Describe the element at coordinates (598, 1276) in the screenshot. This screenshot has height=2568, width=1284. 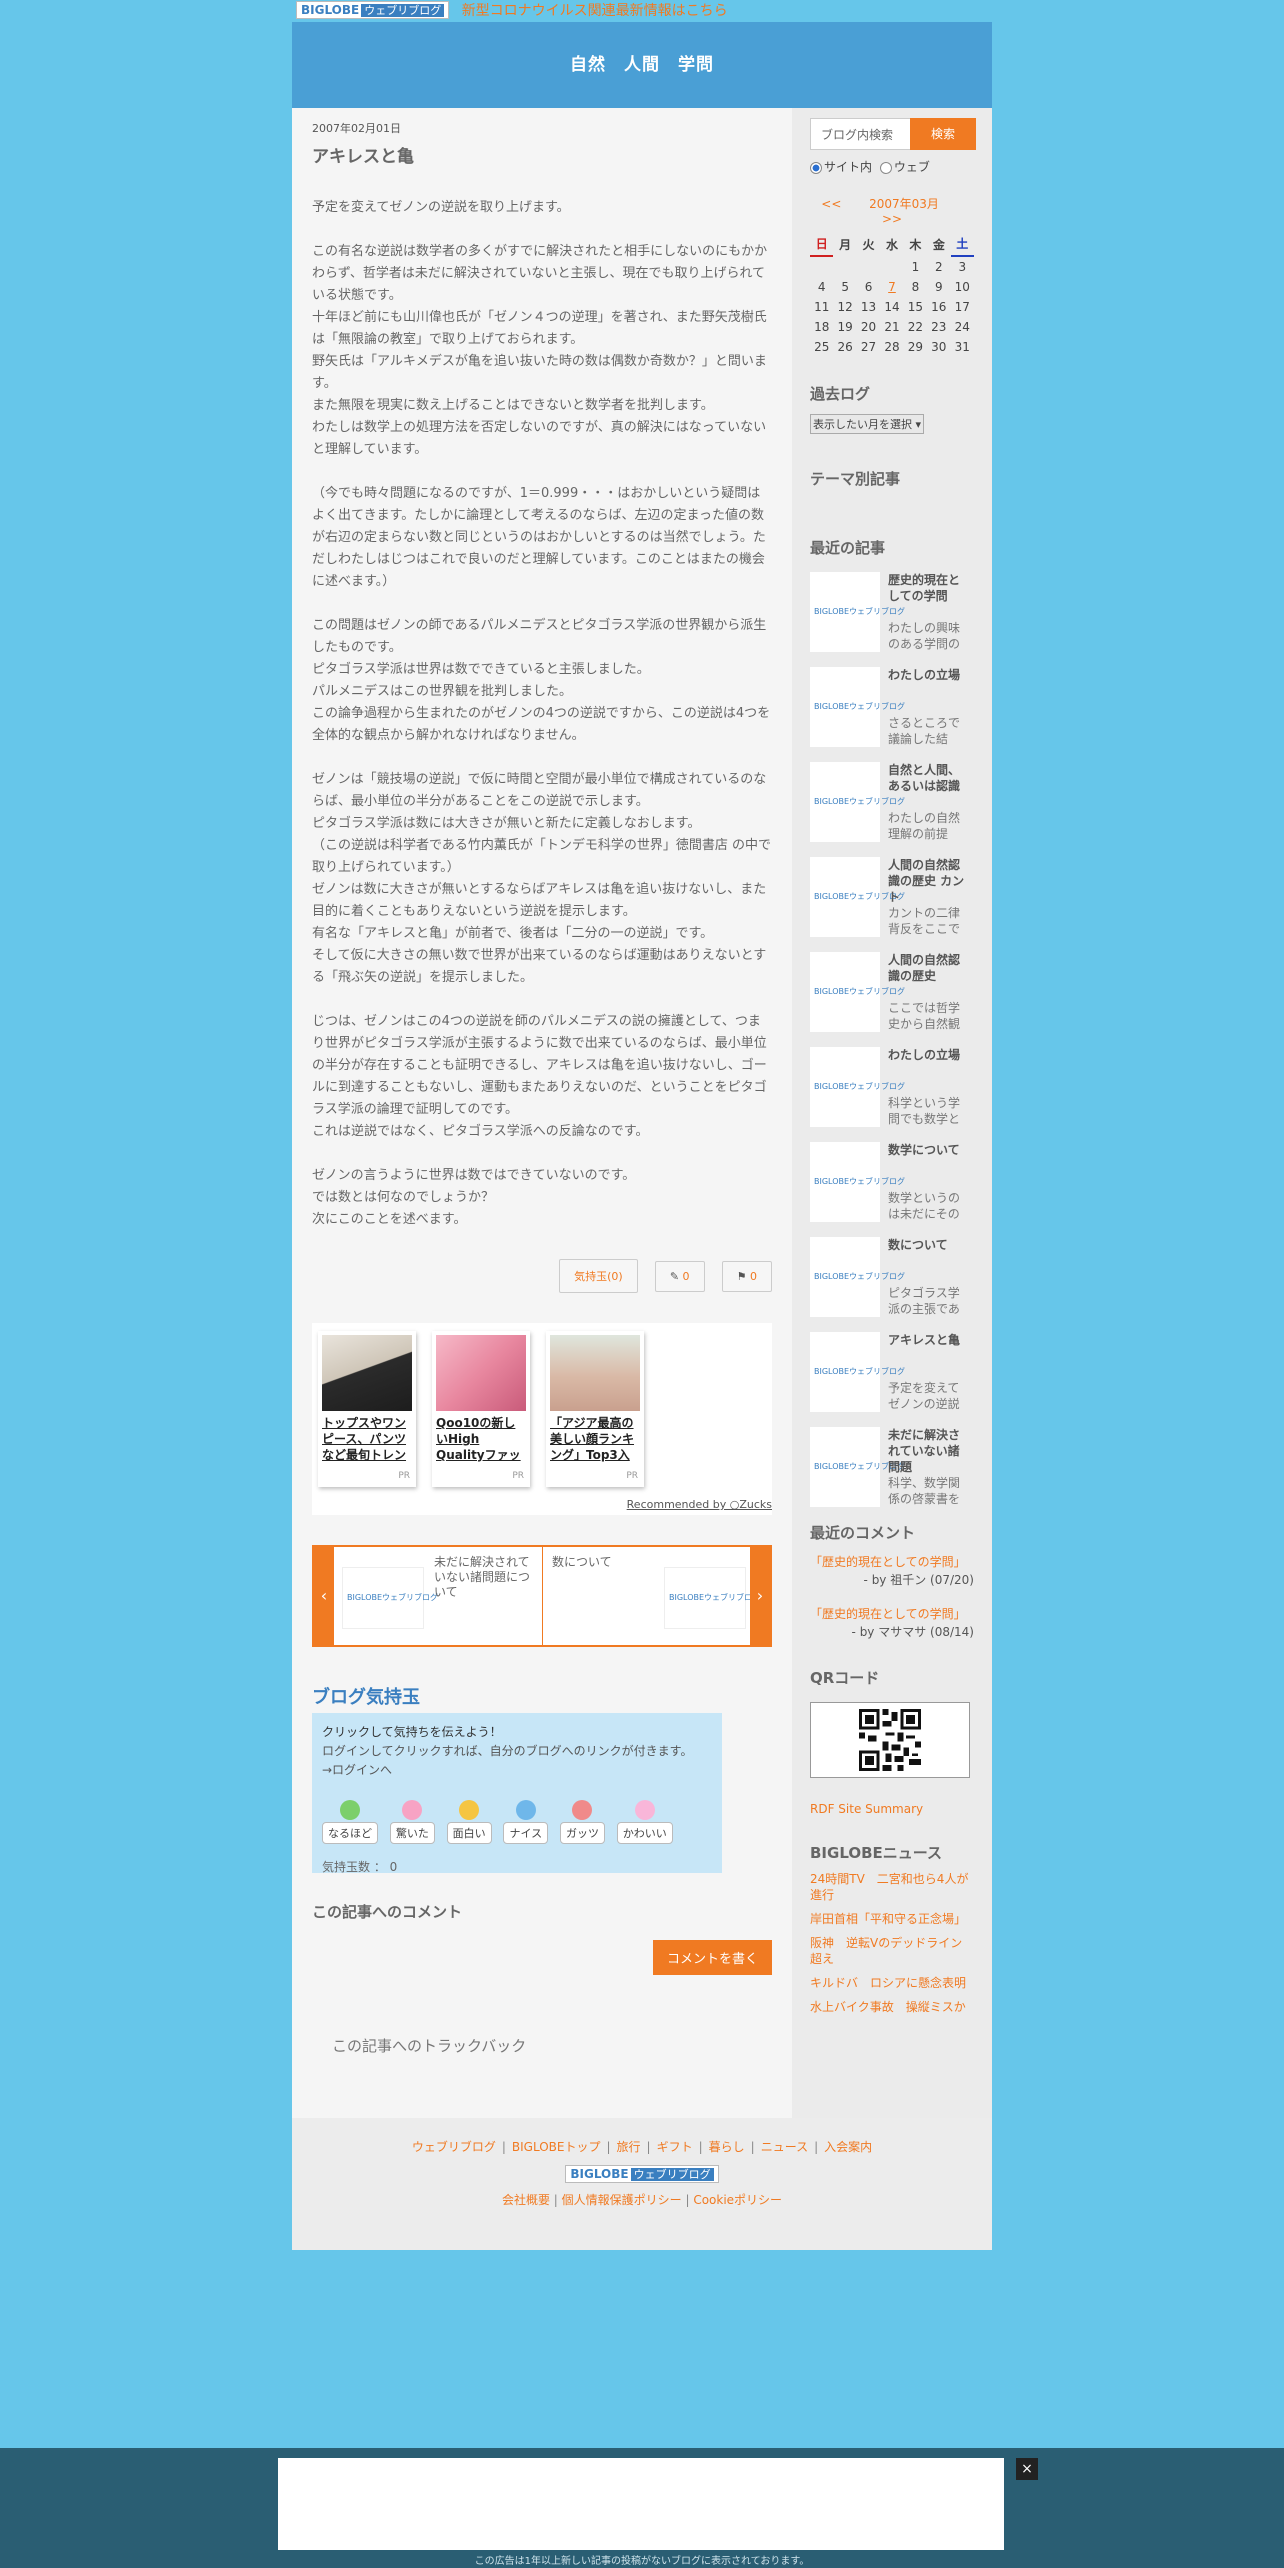
I see `kimochi-button: 気持玉(0)` at that location.